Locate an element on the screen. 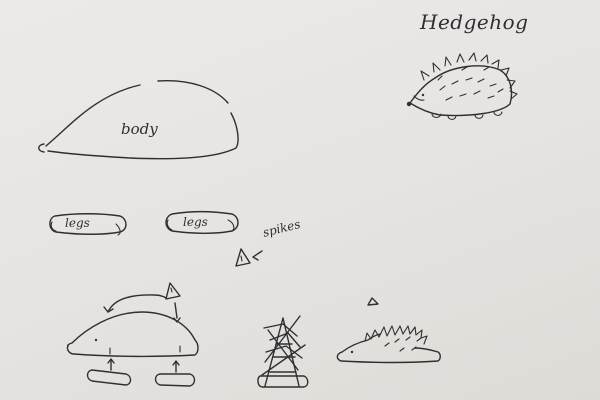  spike-triangle-drawing is located at coordinates (249, 257).